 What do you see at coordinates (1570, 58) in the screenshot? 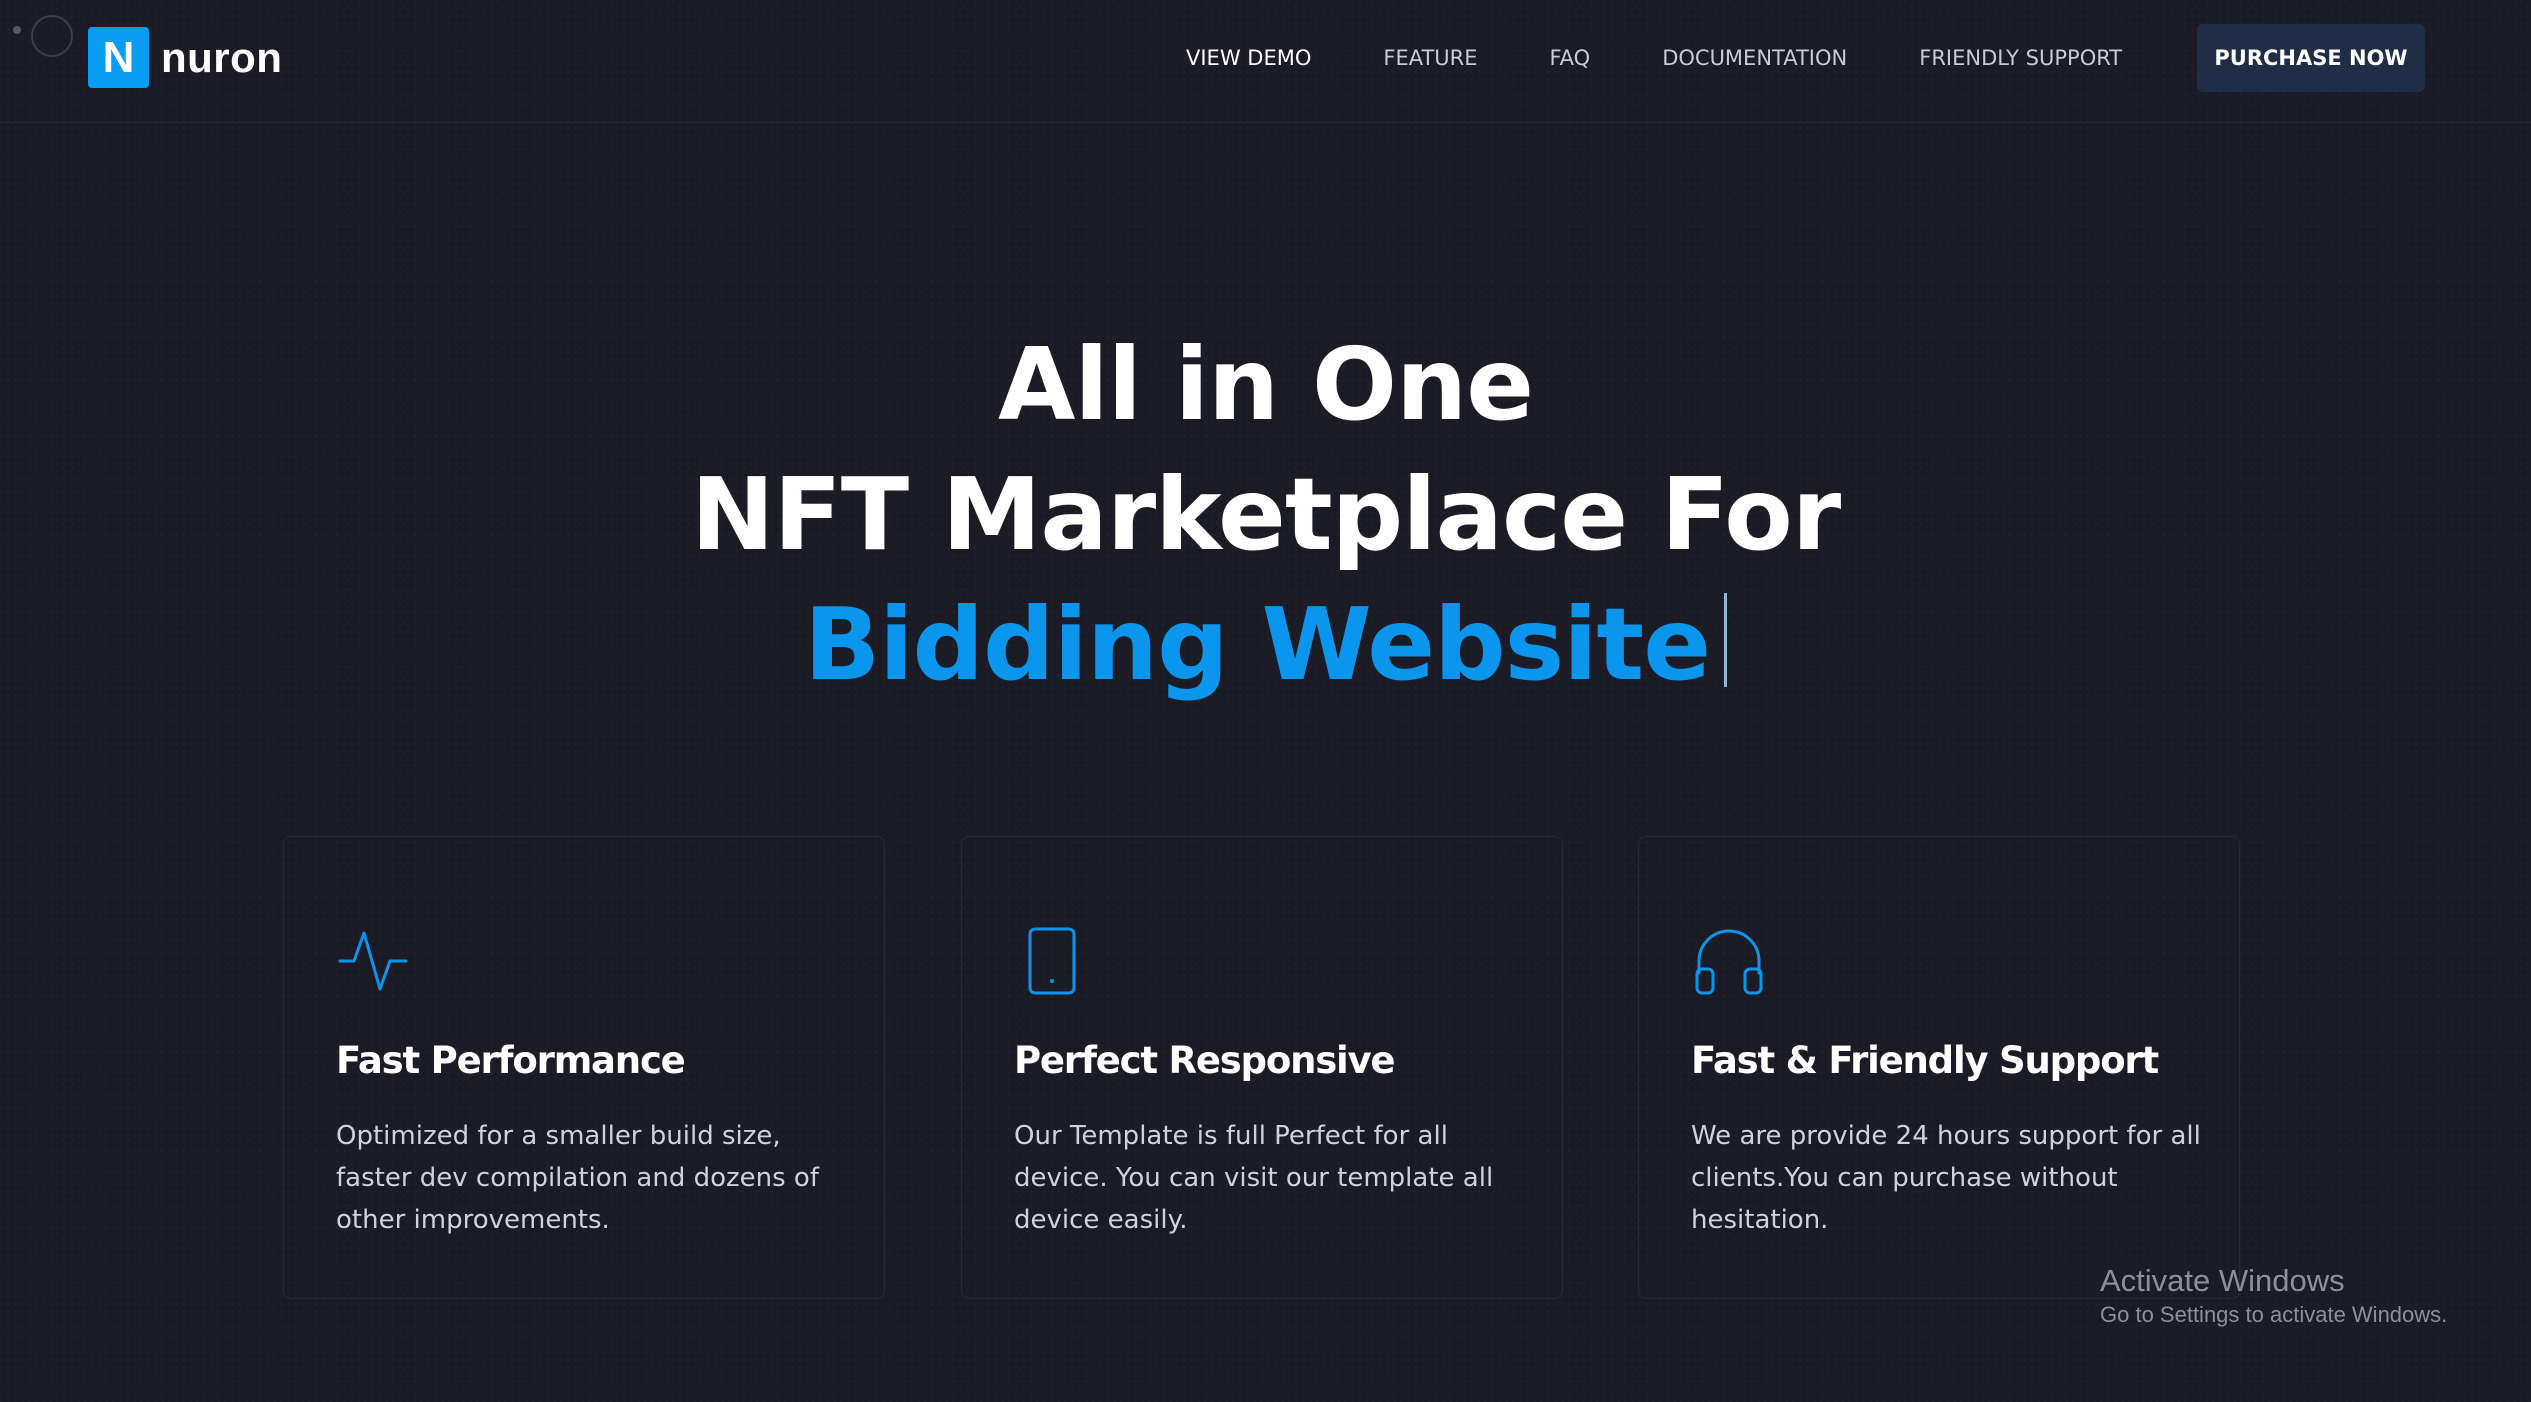
I see `nav-item-faq: FAQ` at bounding box center [1570, 58].